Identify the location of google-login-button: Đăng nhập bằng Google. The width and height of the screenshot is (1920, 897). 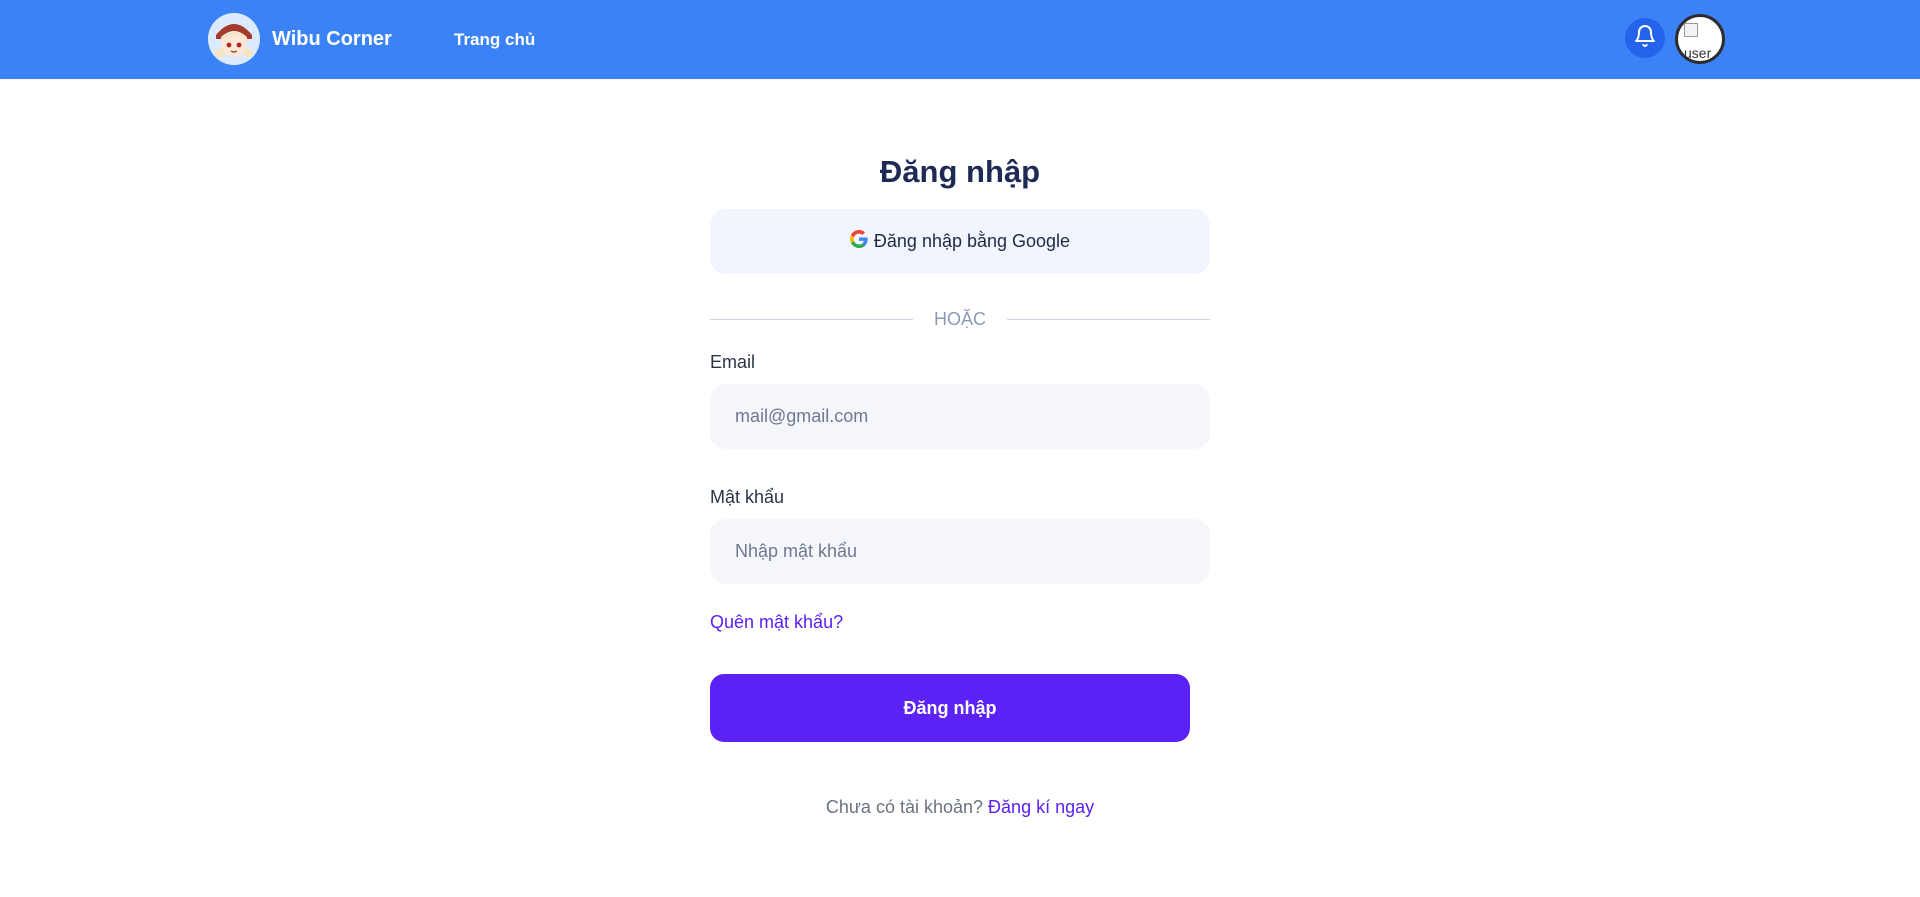
(960, 241).